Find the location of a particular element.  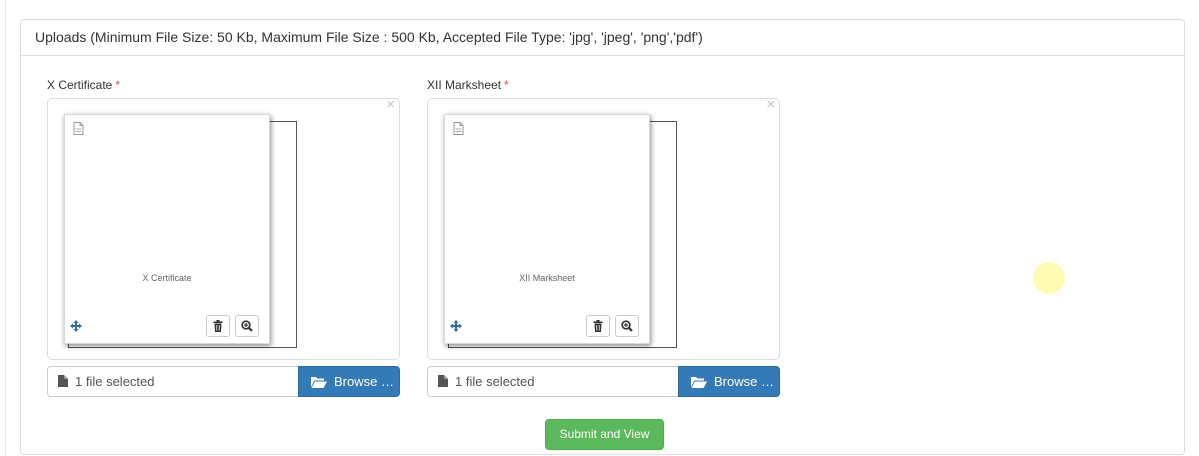

x-certificate-label: X Certificate * is located at coordinates (83, 85).